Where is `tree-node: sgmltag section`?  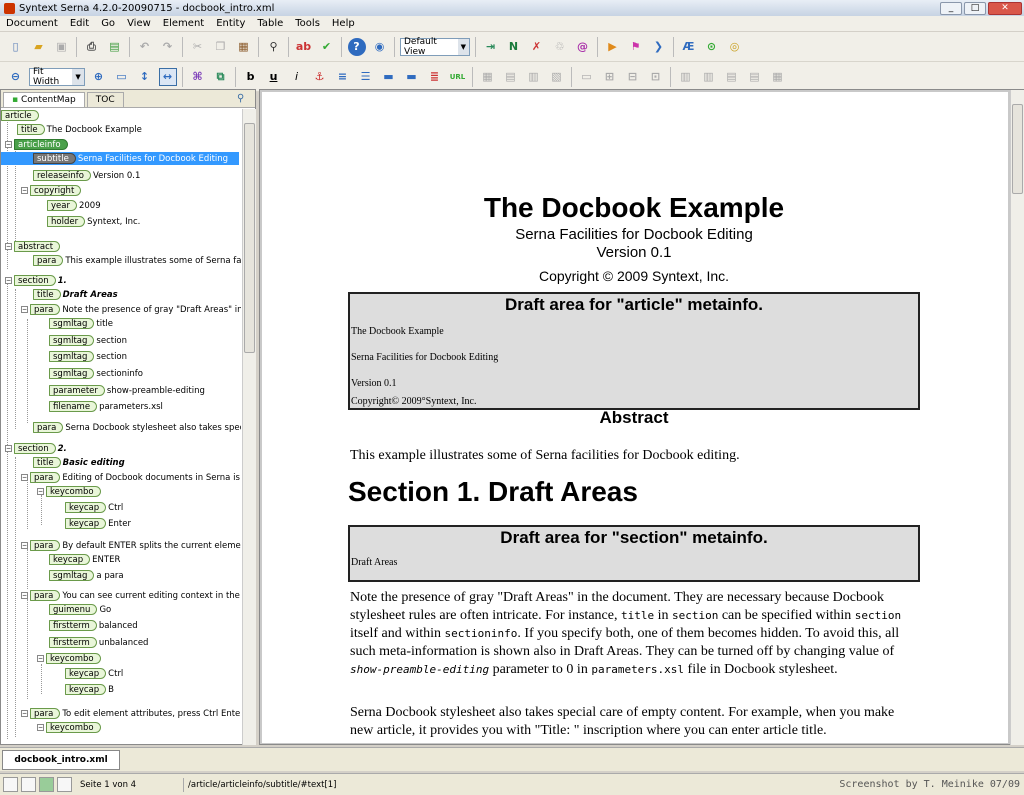 tree-node: sgmltag section is located at coordinates (88, 340).